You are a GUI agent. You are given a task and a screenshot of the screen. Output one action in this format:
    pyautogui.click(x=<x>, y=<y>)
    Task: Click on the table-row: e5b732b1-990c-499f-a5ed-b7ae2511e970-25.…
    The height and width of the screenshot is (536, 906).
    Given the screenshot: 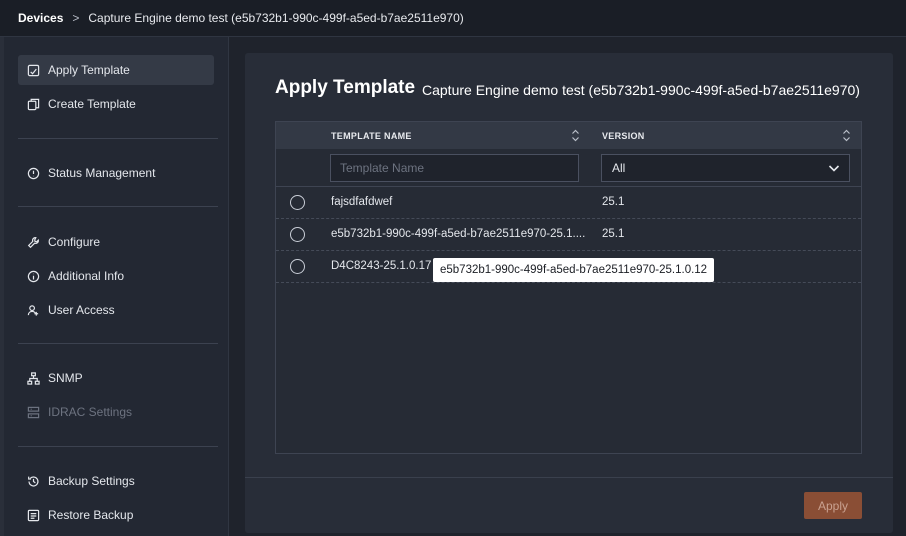 What is the action you would take?
    pyautogui.click(x=568, y=235)
    